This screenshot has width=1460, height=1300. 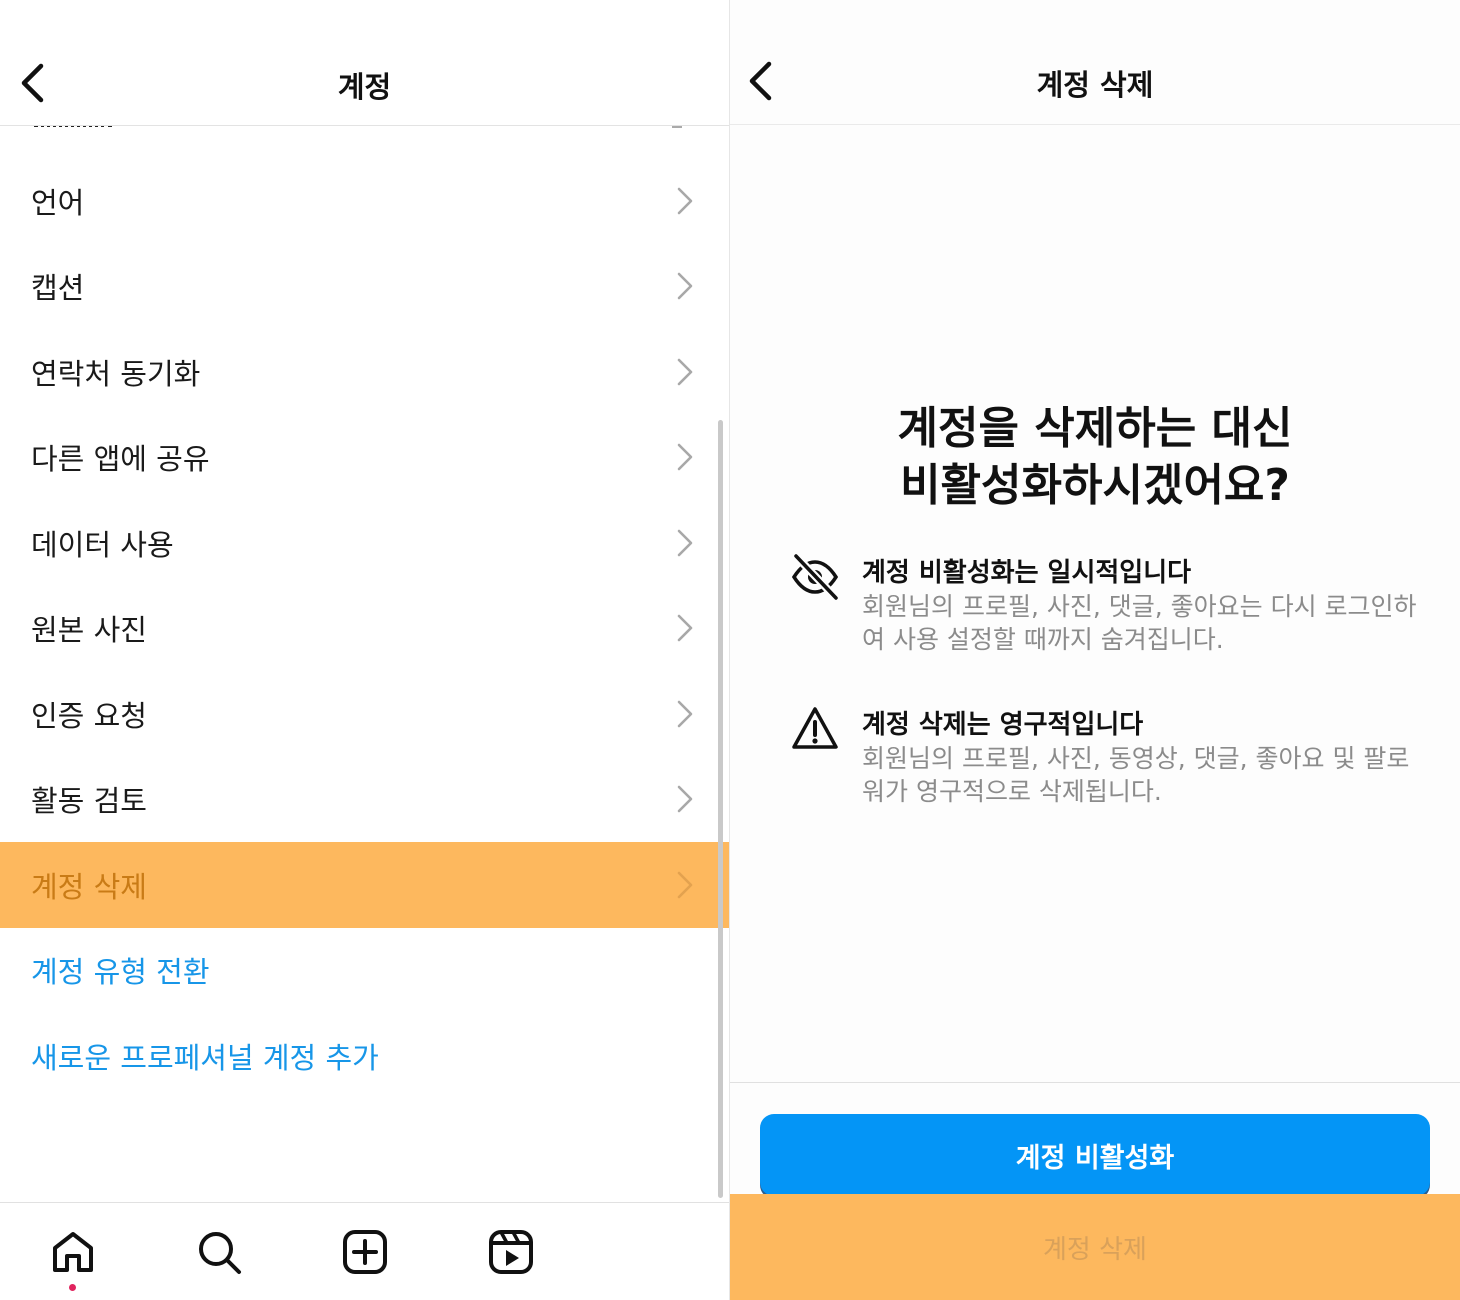 What do you see at coordinates (720, 809) in the screenshot?
I see `scrollbar` at bounding box center [720, 809].